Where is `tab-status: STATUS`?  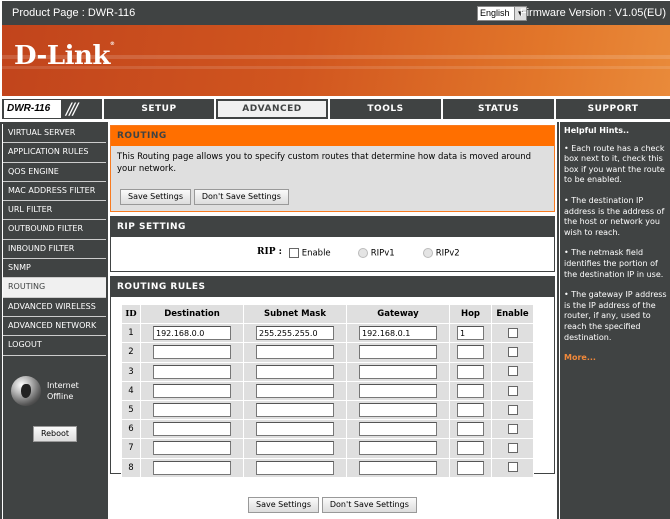
tab-status: STATUS is located at coordinates (498, 109).